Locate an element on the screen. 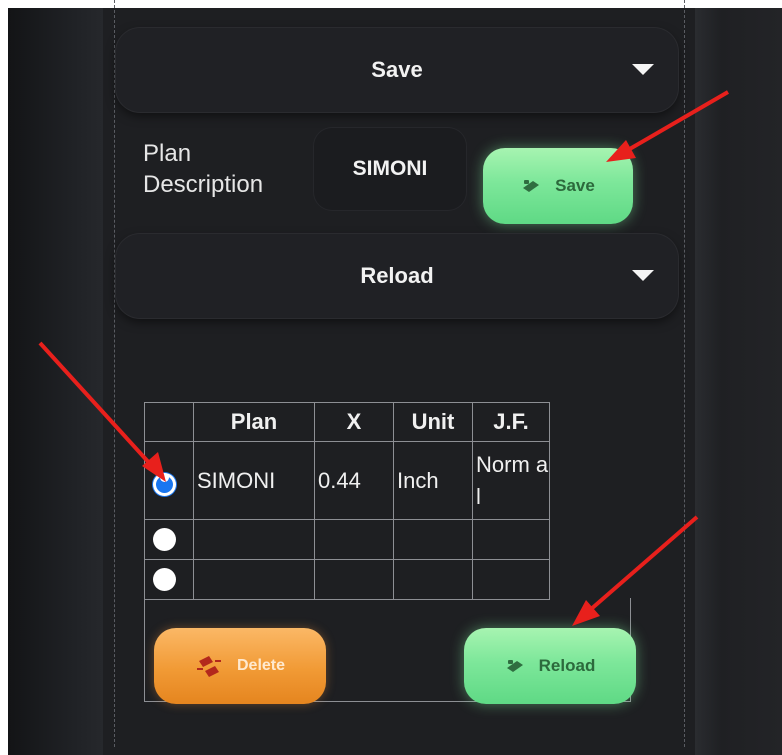  header-jf: J.F. is located at coordinates (511, 422).